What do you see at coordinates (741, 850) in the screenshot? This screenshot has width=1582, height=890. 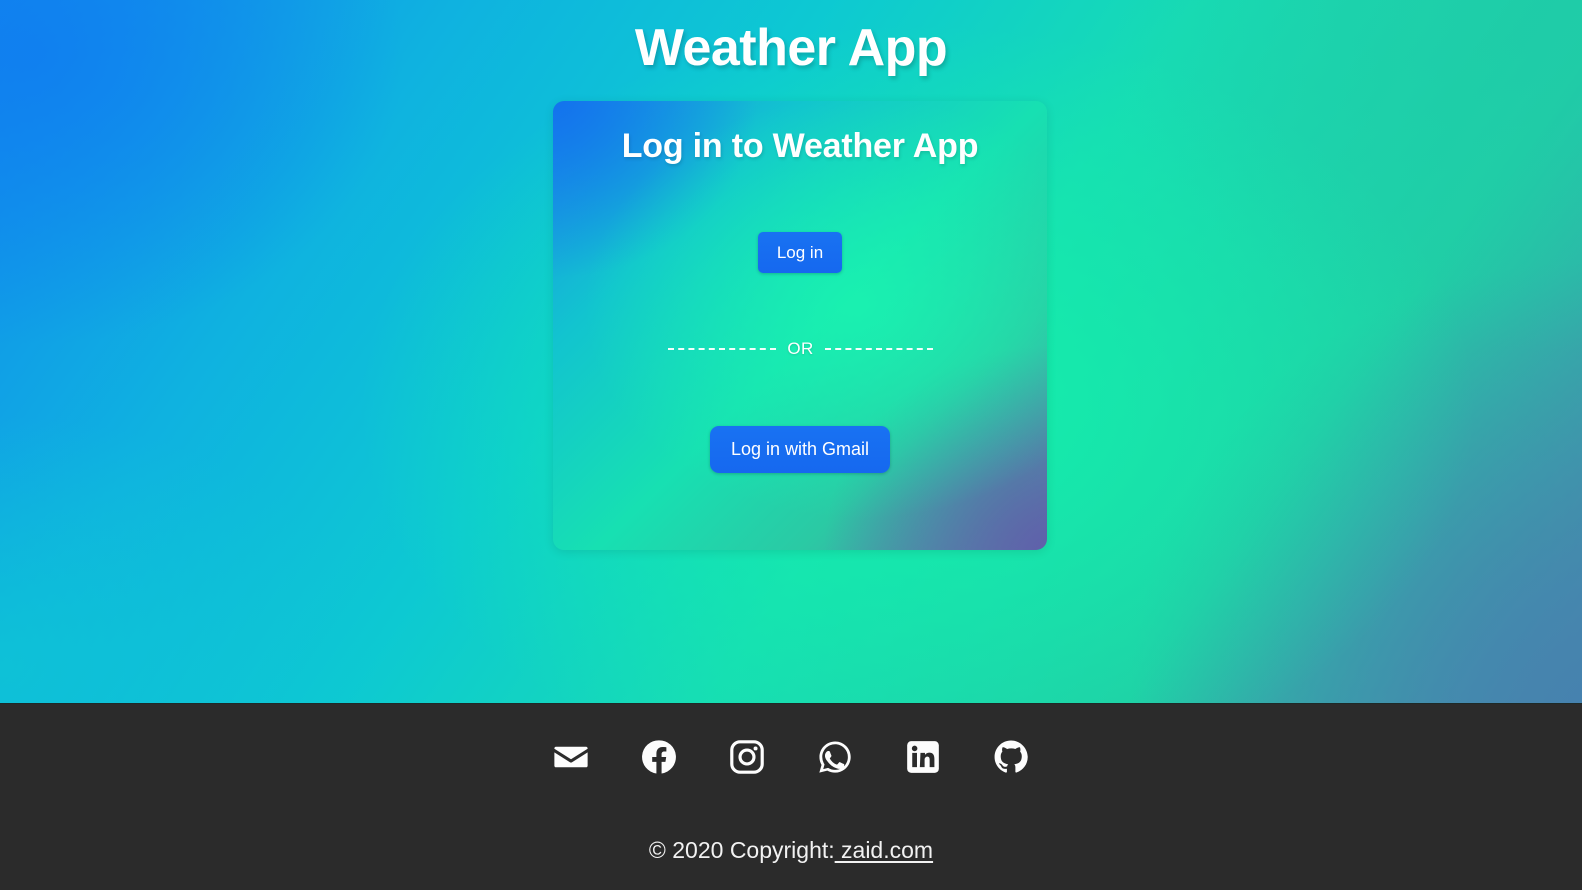 I see `copyright-text: © 2020 Copyright:` at bounding box center [741, 850].